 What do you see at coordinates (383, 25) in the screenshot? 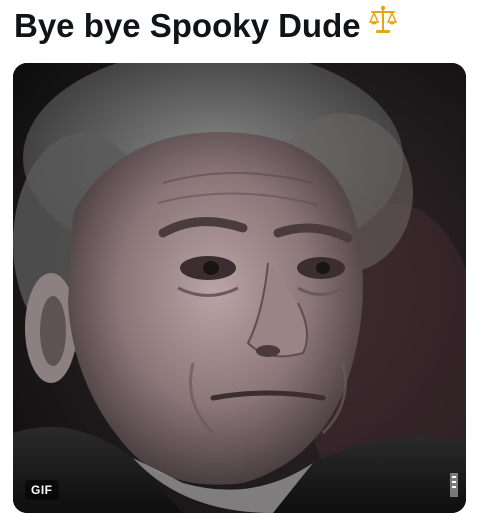
I see `balance-scale-icon` at bounding box center [383, 25].